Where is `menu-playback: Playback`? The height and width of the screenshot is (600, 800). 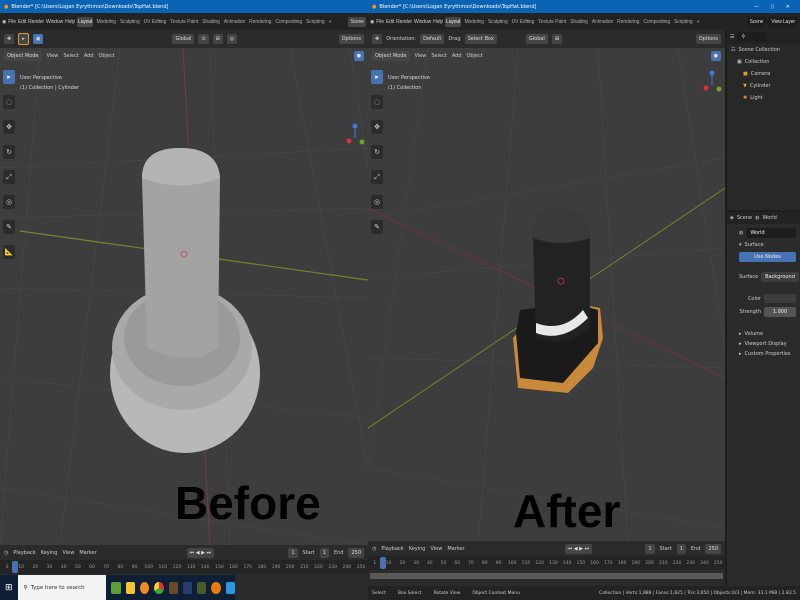 menu-playback: Playback is located at coordinates (24, 553).